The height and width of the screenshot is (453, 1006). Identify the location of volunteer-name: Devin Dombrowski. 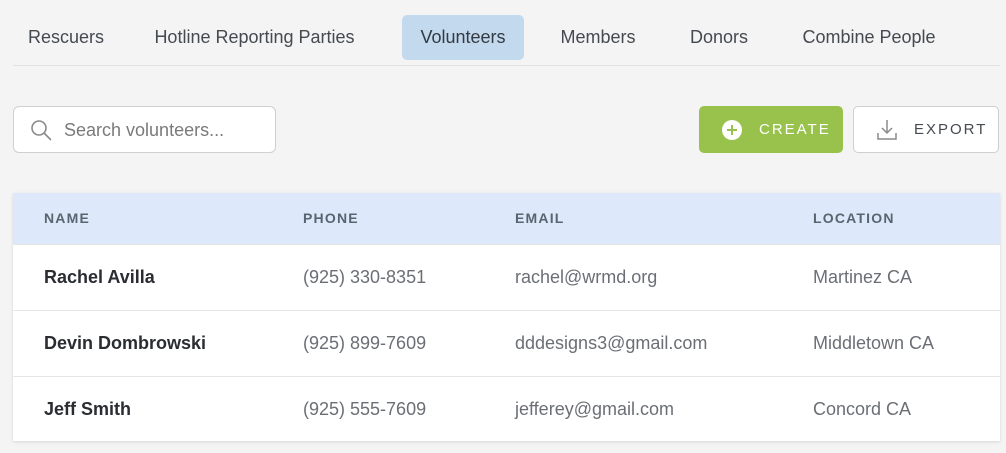
(125, 343).